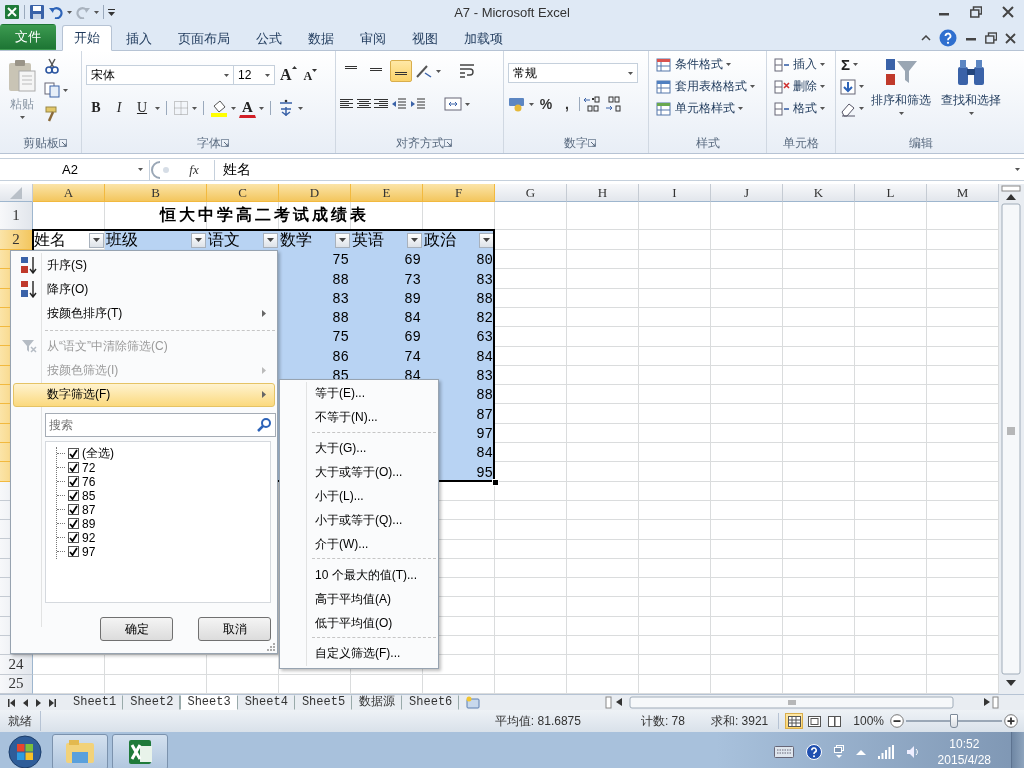 The width and height of the screenshot is (1024, 768). What do you see at coordinates (359, 623) in the screenshot?
I see `menu-item: 低于平均值(O)` at bounding box center [359, 623].